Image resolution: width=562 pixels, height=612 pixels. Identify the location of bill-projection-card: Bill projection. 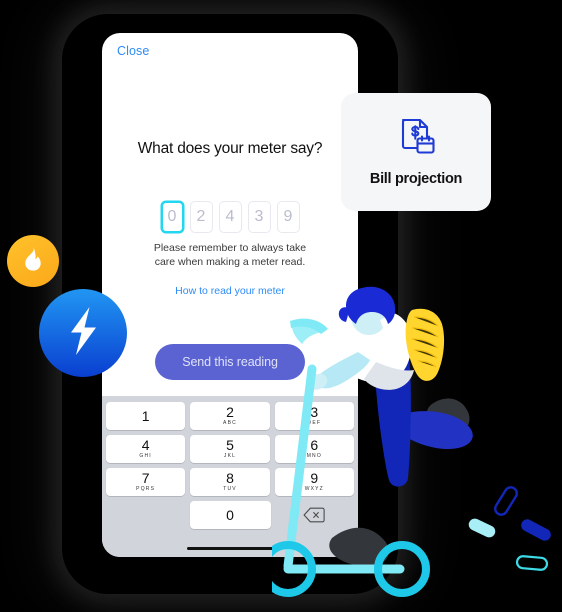
(416, 152).